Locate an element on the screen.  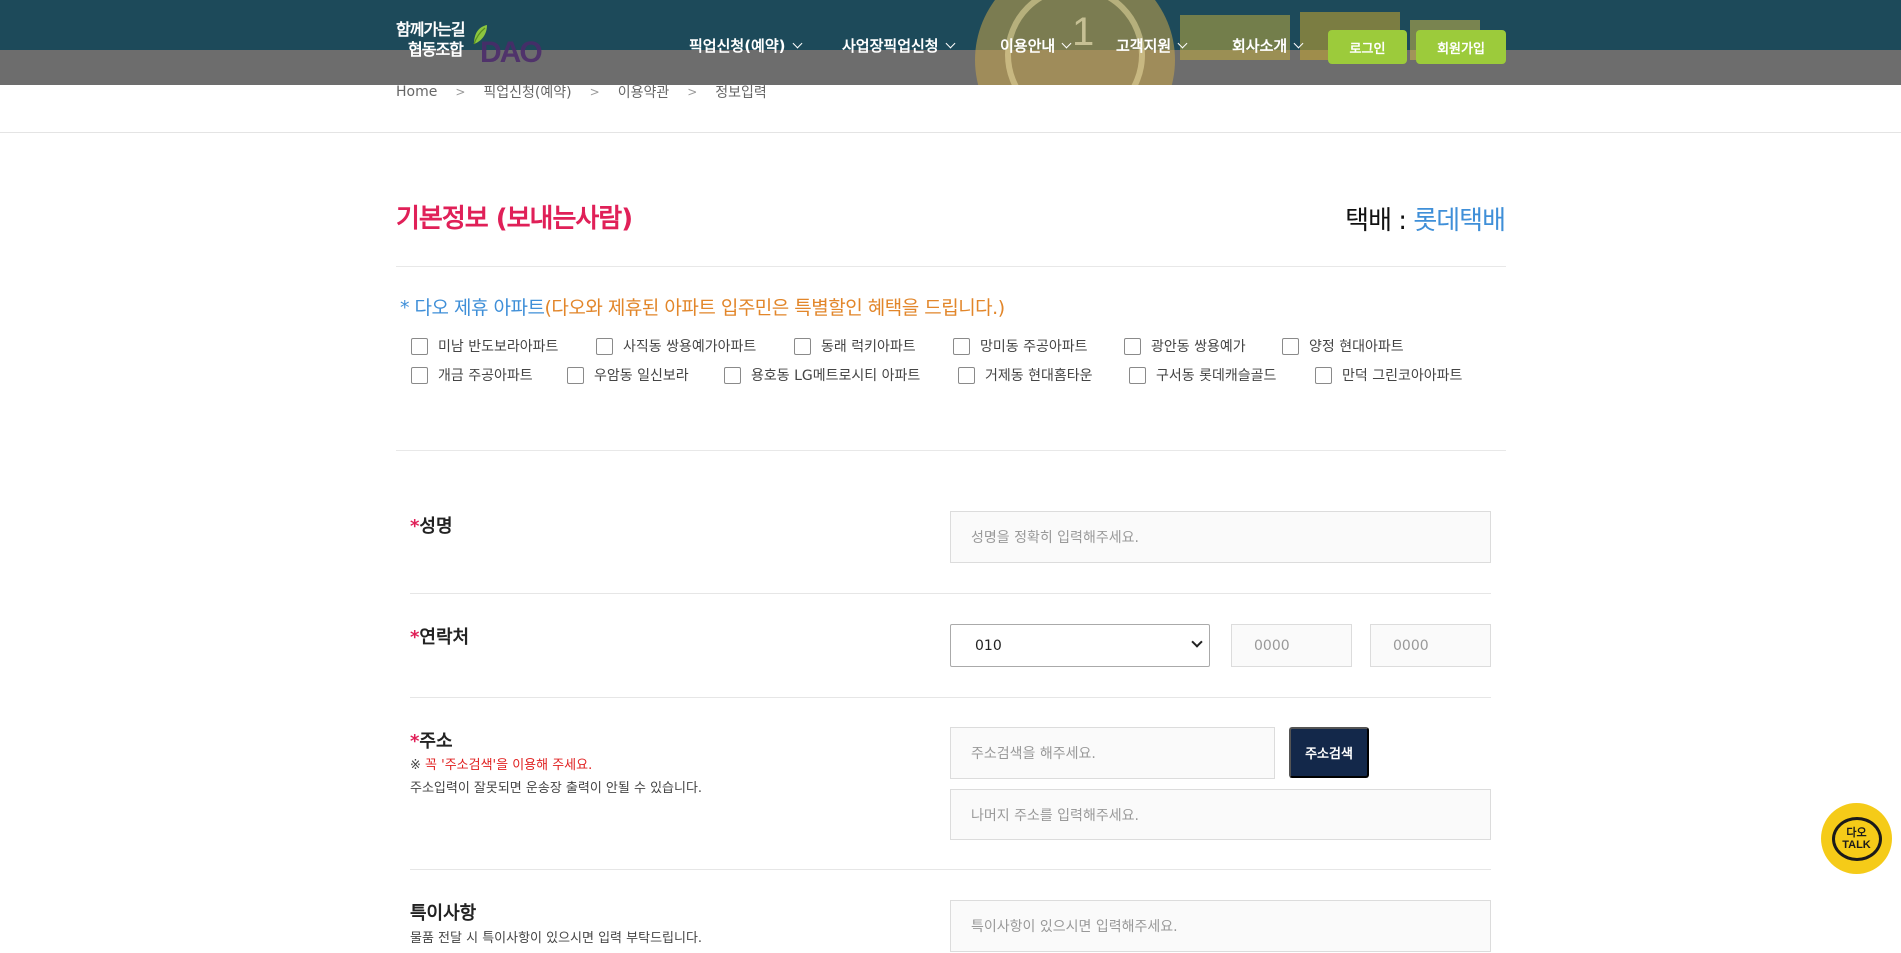
phone-middle-placeholder: 0000 is located at coordinates (1272, 645).